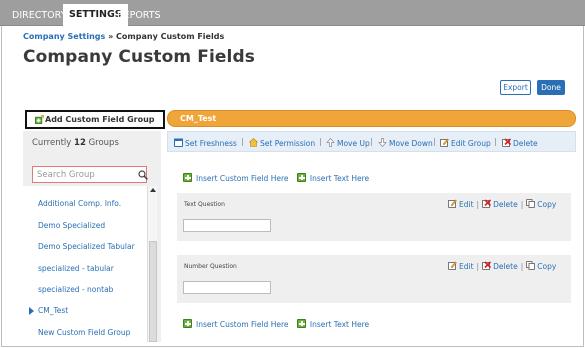 The image size is (585, 348). What do you see at coordinates (292, 13) in the screenshot?
I see `top-nav: DIRECTORY SETTINGS REPORTS` at bounding box center [292, 13].